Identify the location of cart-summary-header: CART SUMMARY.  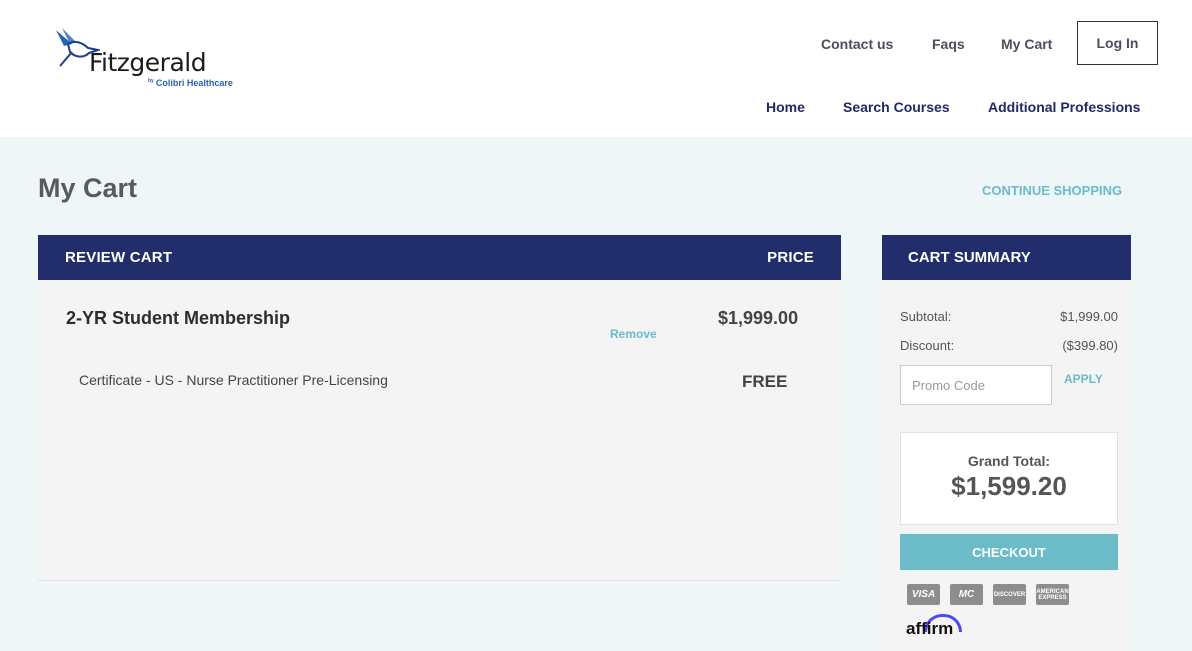
(1006, 257).